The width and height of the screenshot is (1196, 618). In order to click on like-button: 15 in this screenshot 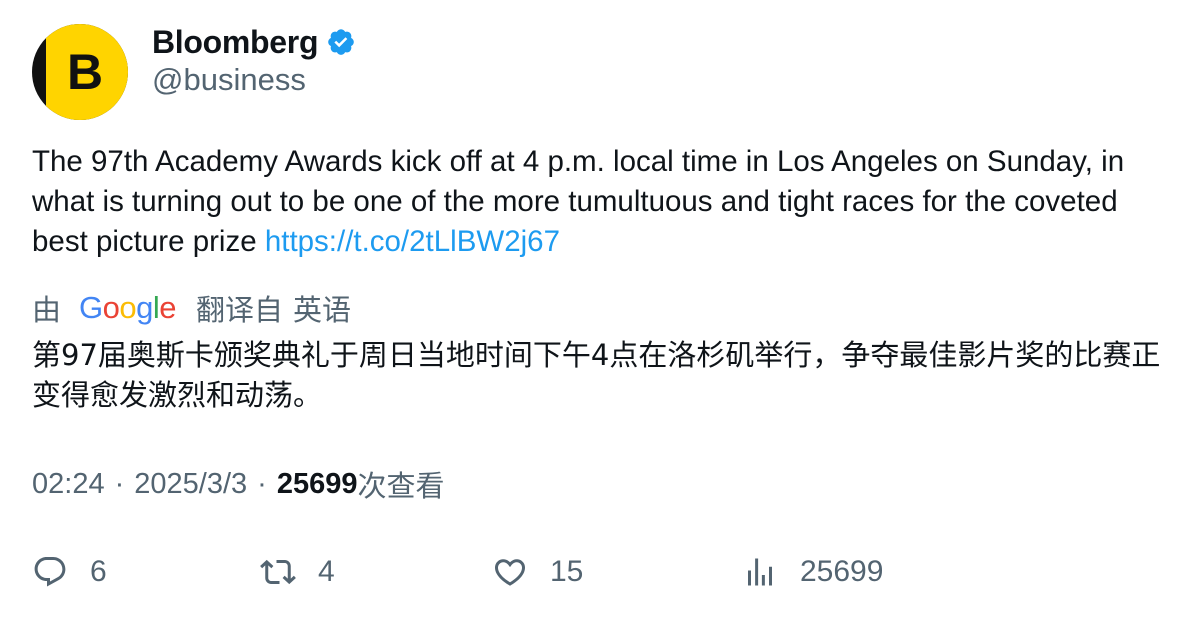, I will do `click(537, 572)`.